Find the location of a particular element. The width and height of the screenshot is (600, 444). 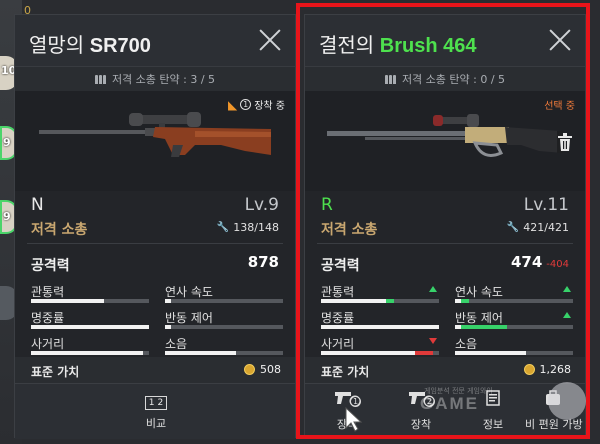

attack-value-wrap: 878 is located at coordinates (263, 262).